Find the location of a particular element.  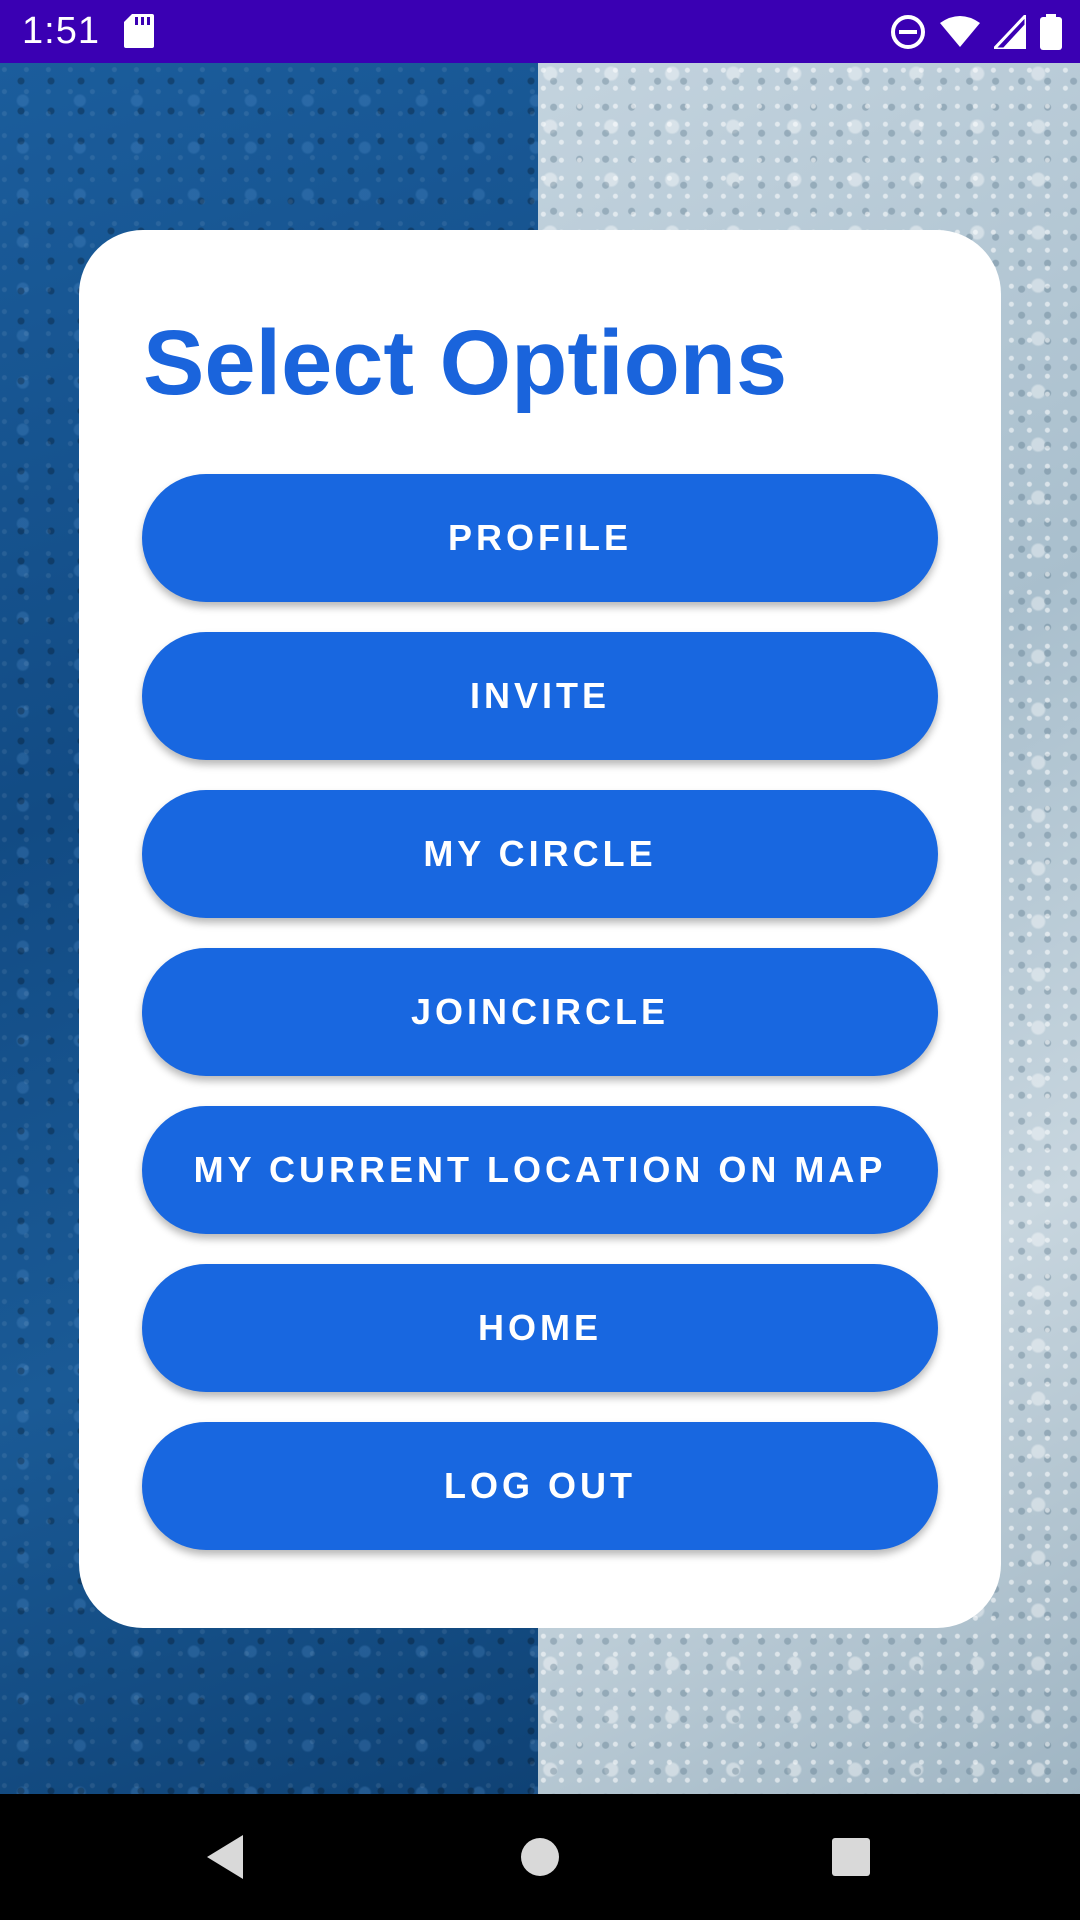

cellular-signal-icon is located at coordinates (1010, 32).